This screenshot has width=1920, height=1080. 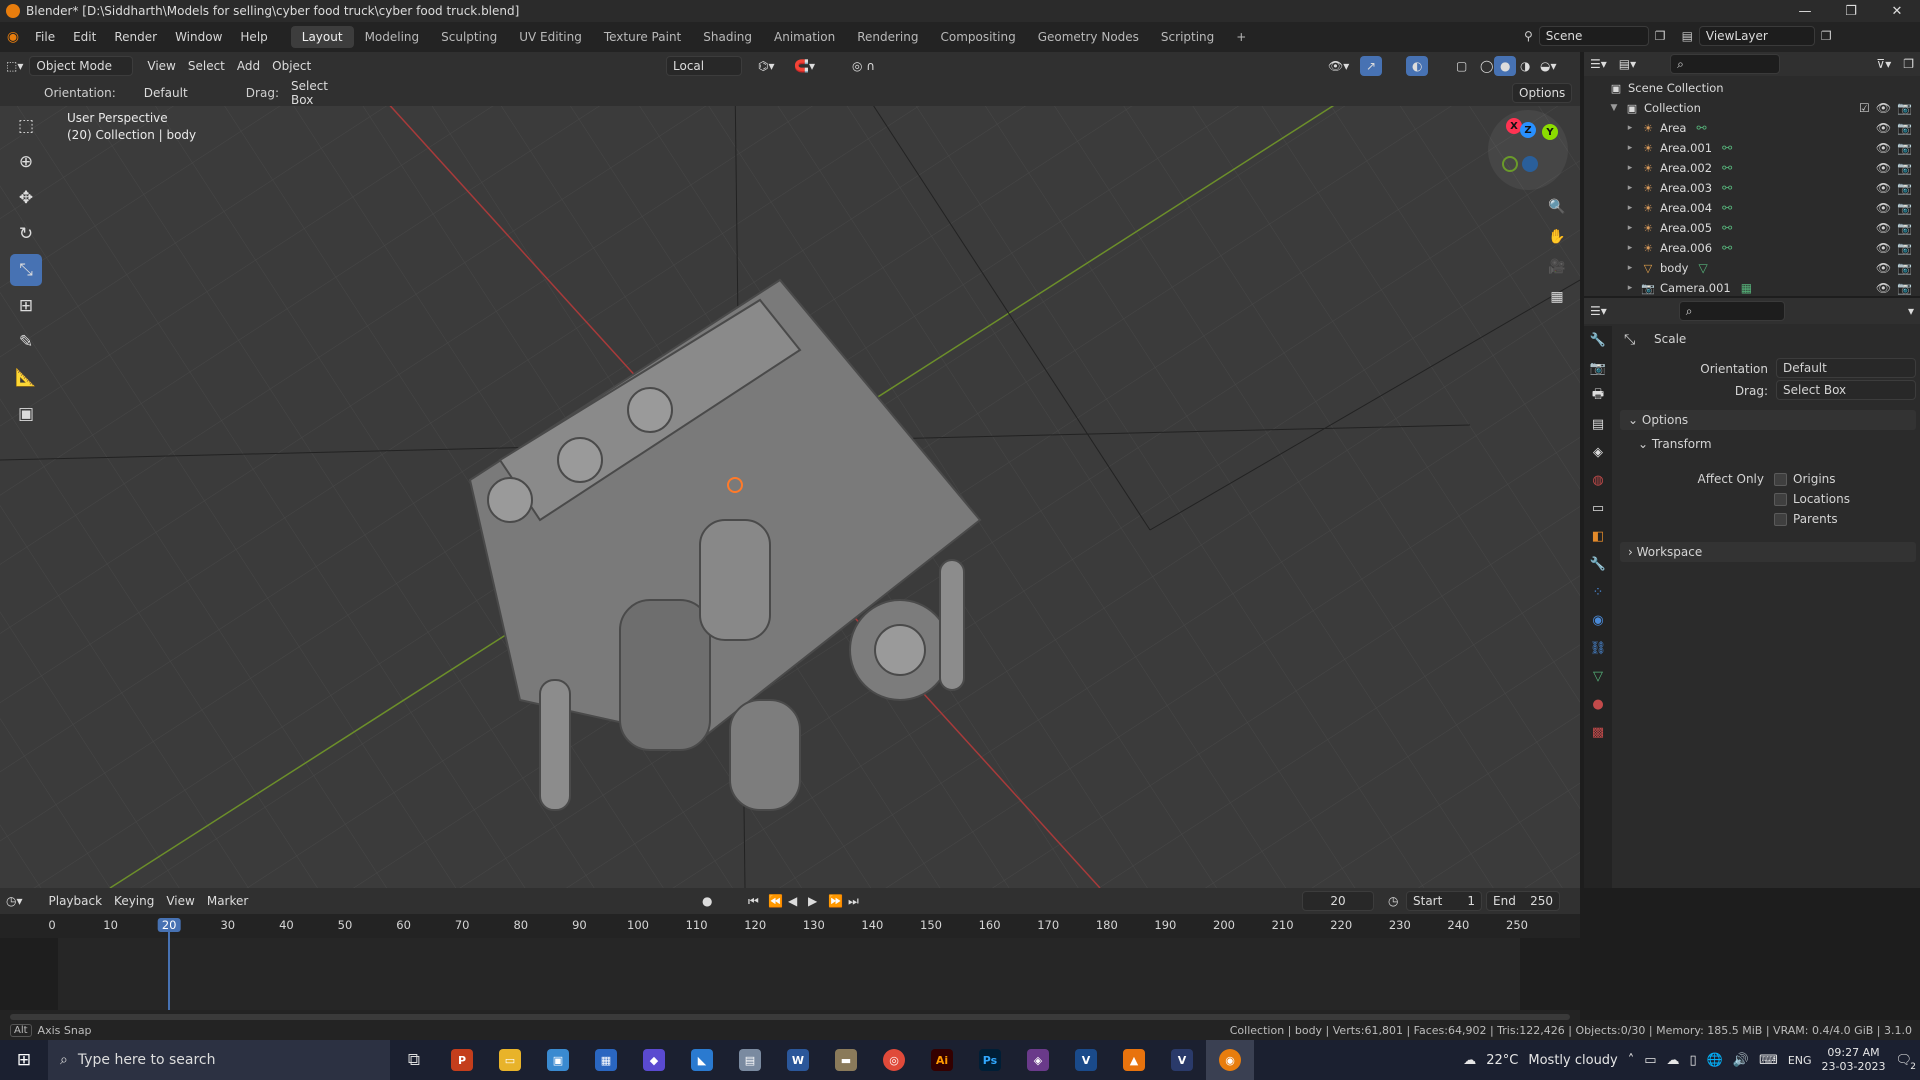 I want to click on menu-help: Help, so click(x=253, y=37).